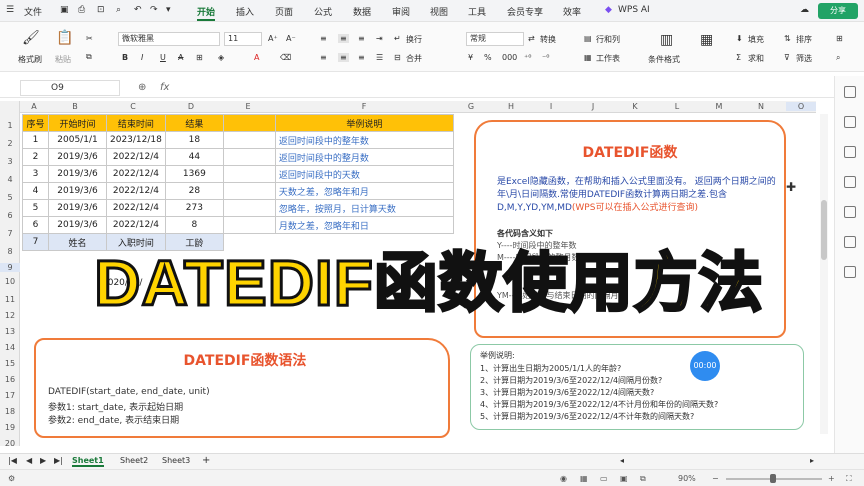 The height and width of the screenshot is (486, 864). Describe the element at coordinates (194, 140) in the screenshot. I see `cell: 18` at that location.